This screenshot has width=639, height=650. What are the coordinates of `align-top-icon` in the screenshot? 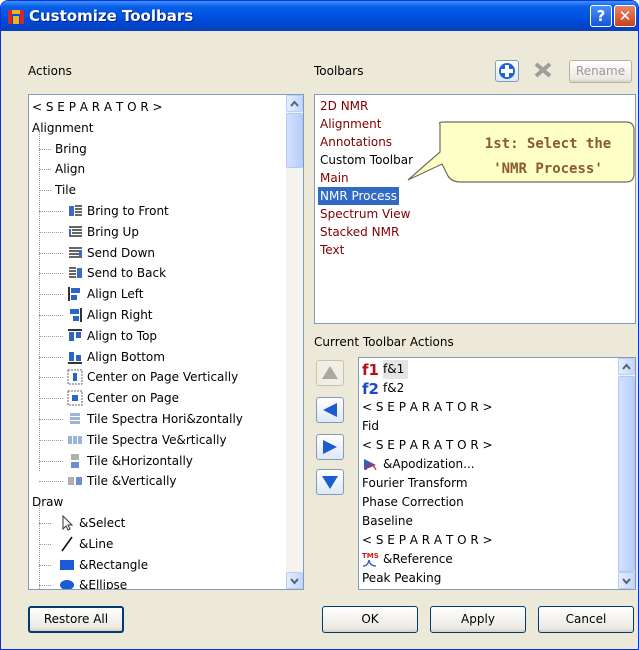 It's located at (75, 334).